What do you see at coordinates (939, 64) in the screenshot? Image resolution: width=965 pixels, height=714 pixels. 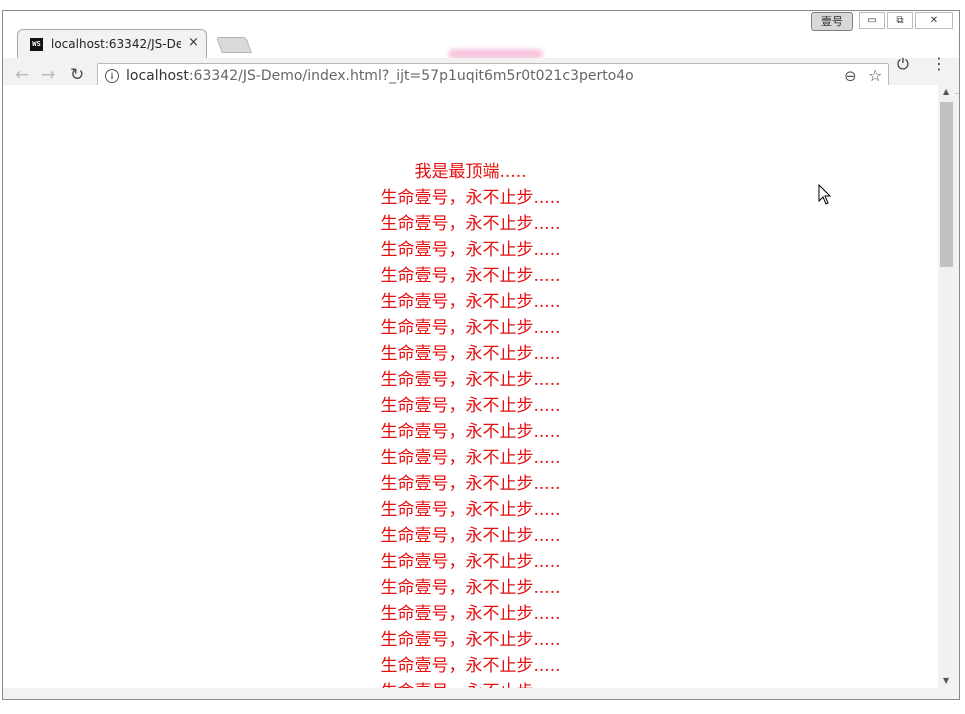 I see `chrome-menu-icon: ⋮` at bounding box center [939, 64].